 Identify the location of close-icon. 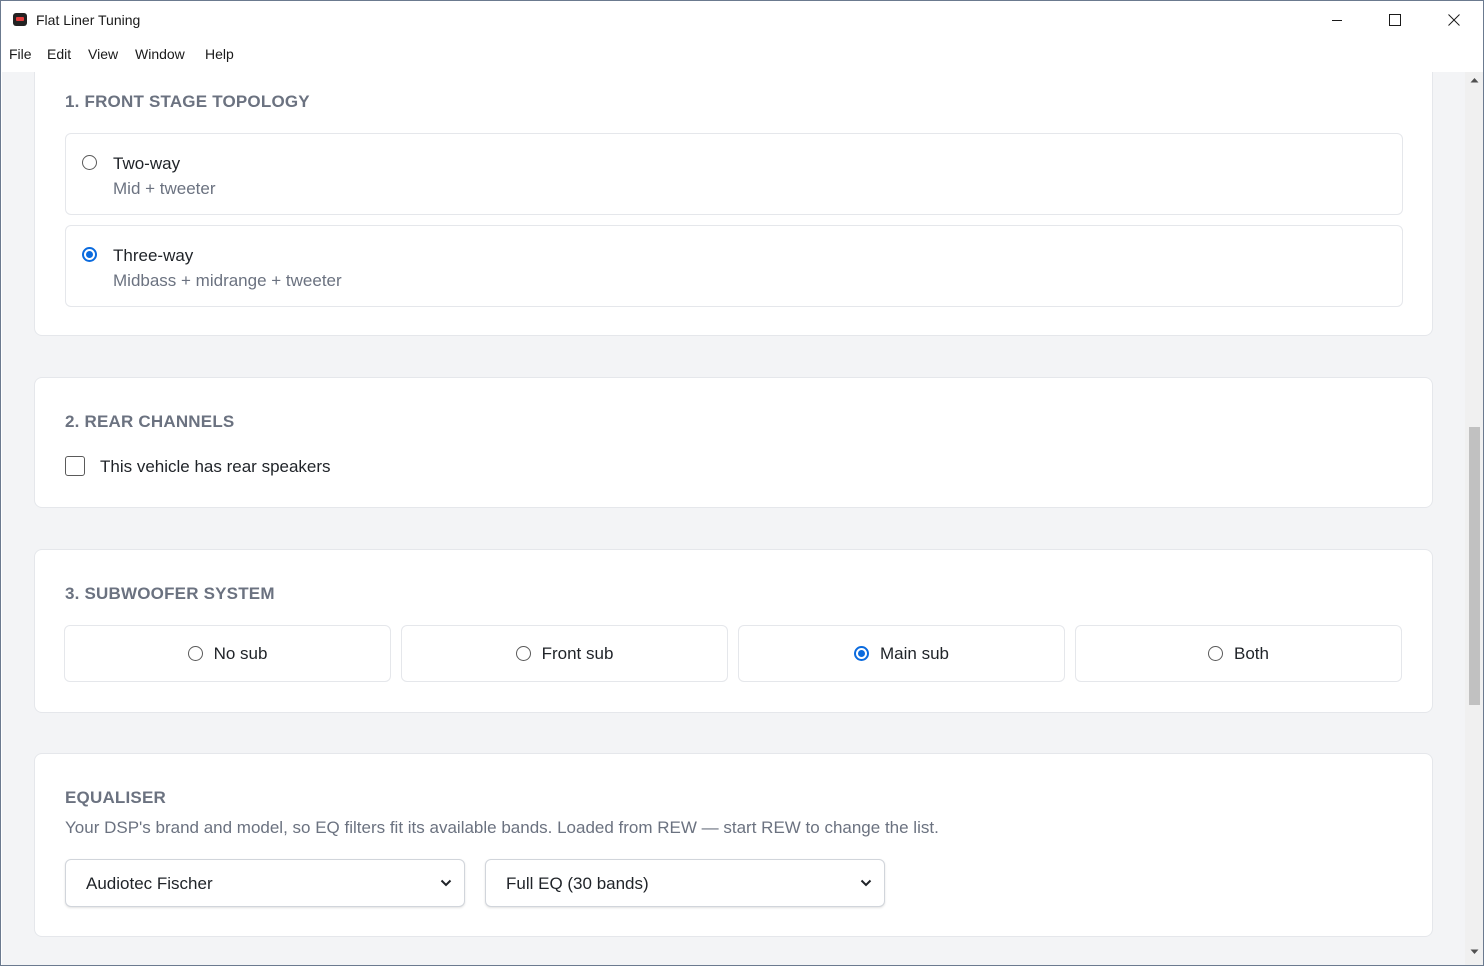
(1454, 20).